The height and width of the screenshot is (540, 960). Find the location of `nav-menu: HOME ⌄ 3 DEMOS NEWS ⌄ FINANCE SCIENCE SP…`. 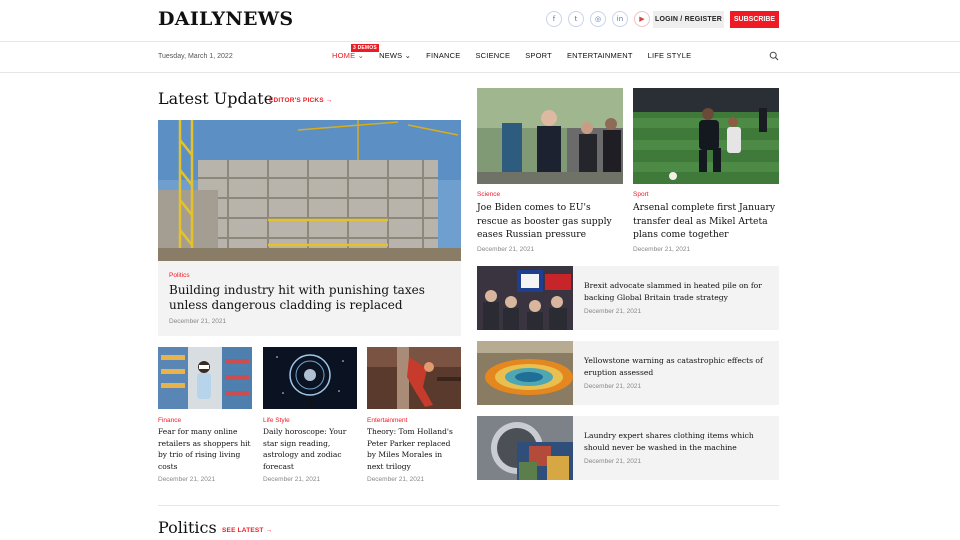

nav-menu: HOME ⌄ 3 DEMOS NEWS ⌄ FINANCE SCIENCE SP… is located at coordinates (519, 52).